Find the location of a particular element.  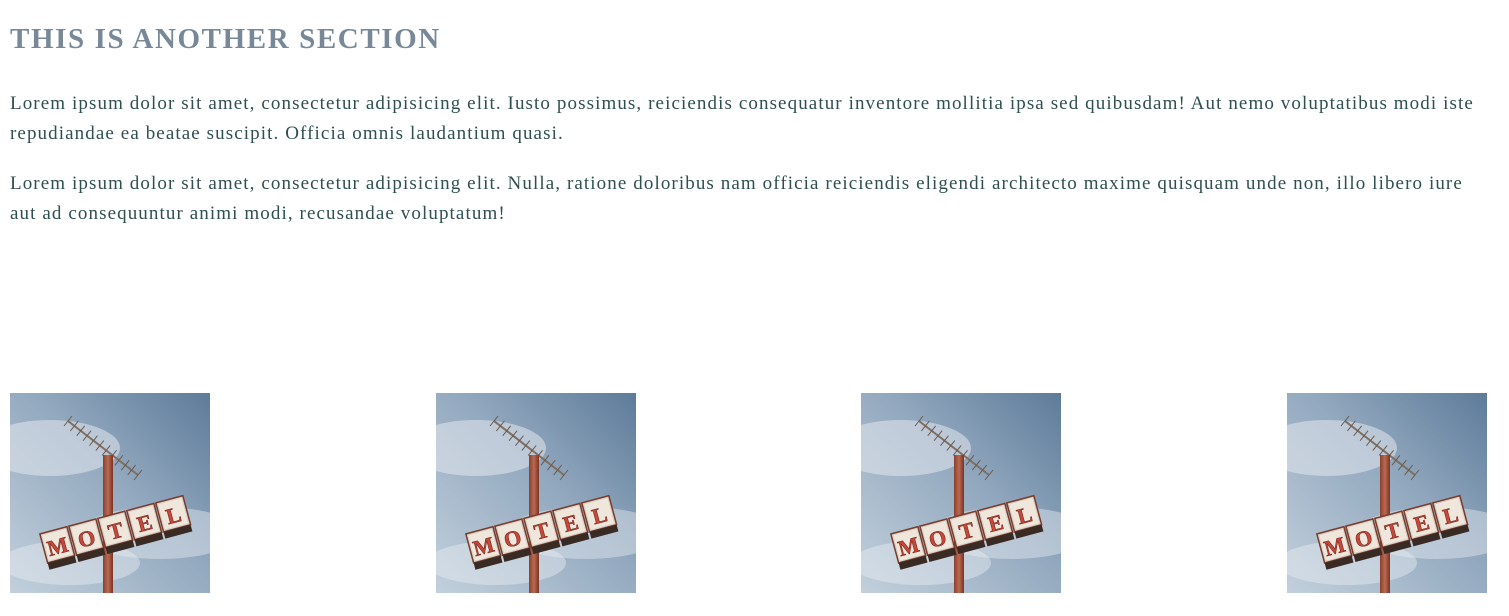

section-title: THIS IS ANOTHER SECTION is located at coordinates (225, 39).